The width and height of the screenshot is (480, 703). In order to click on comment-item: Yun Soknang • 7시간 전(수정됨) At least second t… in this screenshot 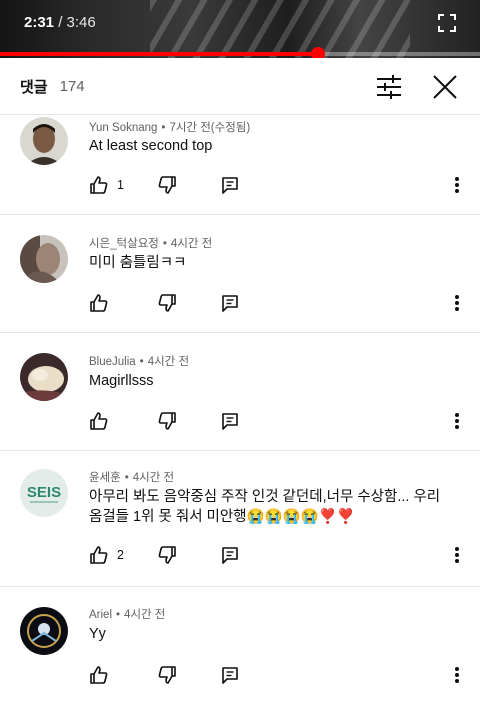, I will do `click(240, 165)`.